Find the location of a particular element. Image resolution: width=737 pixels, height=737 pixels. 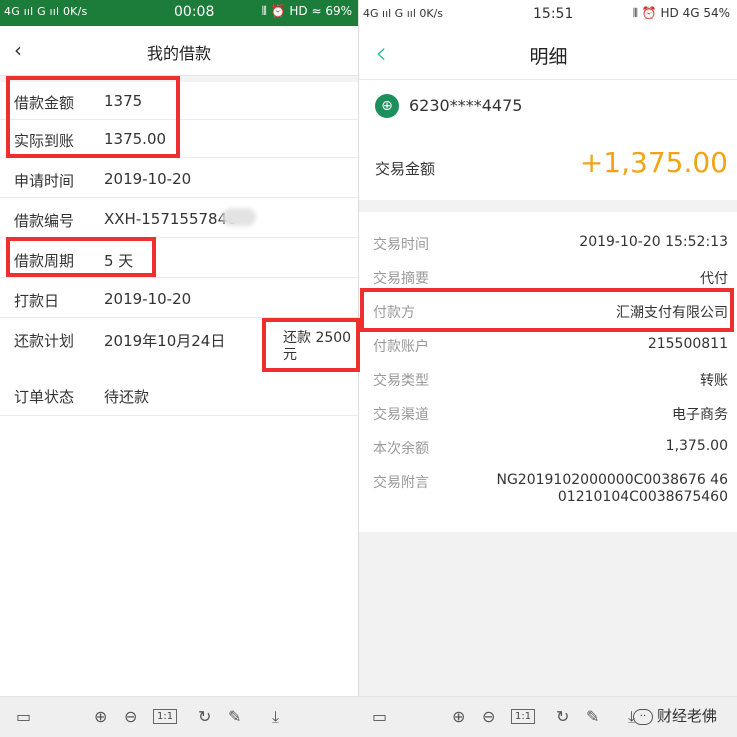

account-summary-card: ⊕ 6230****4475 交易金额 +1,375.00 is located at coordinates (548, 140).